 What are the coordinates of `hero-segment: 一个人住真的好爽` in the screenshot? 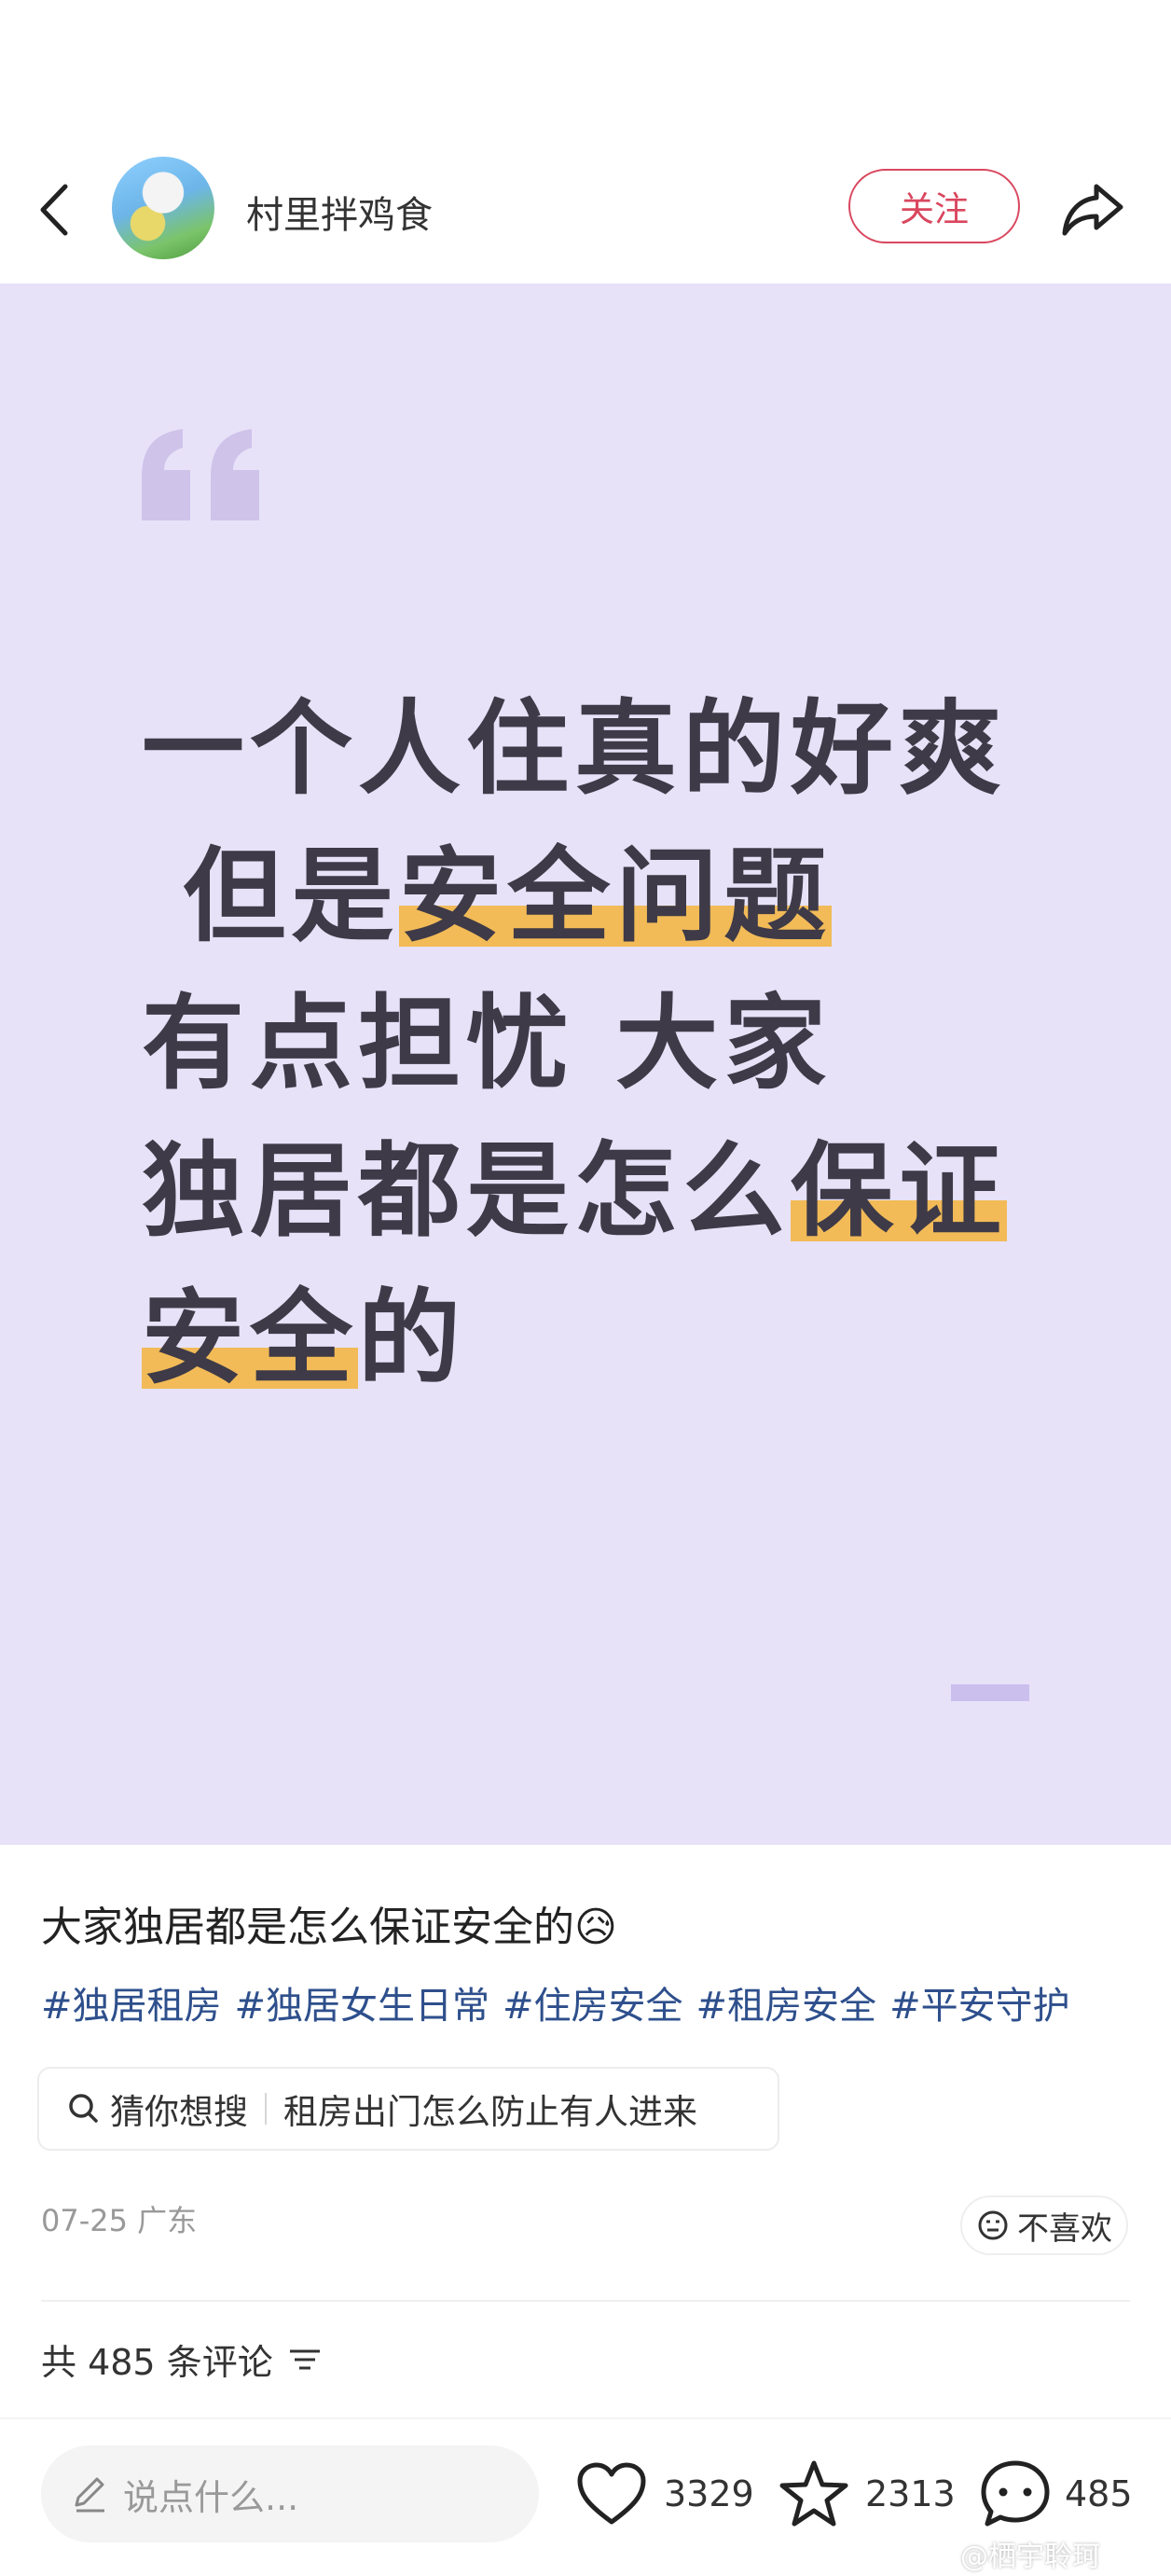 It's located at (574, 749).